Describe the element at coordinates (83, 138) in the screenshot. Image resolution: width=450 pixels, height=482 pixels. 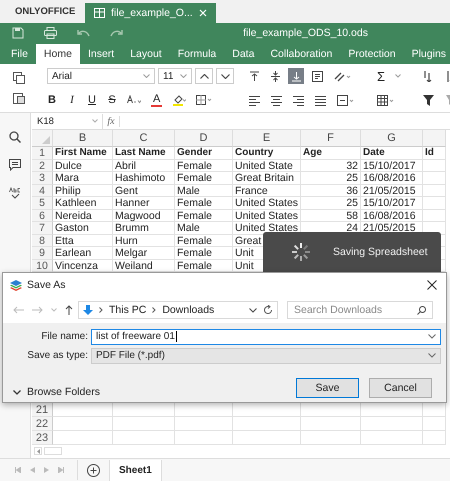
I see `column-header: B` at that location.